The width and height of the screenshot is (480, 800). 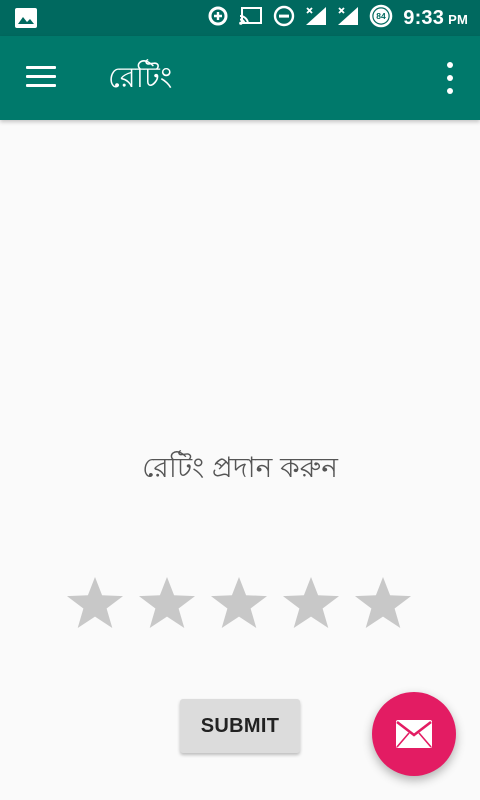 I want to click on cast-icon, so click(x=251, y=18).